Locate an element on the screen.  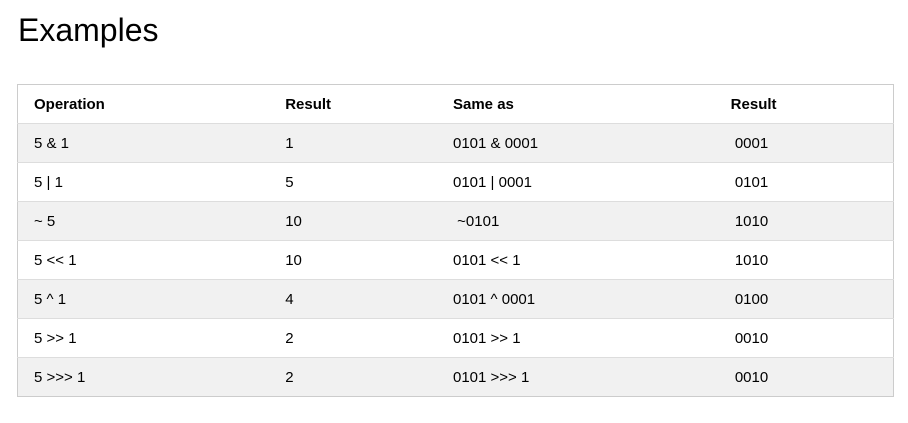
cell-operation: 5 & 1 is located at coordinates (143, 143).